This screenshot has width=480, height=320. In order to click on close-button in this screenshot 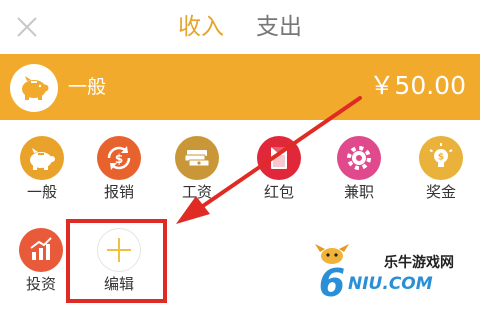, I will do `click(27, 27)`.